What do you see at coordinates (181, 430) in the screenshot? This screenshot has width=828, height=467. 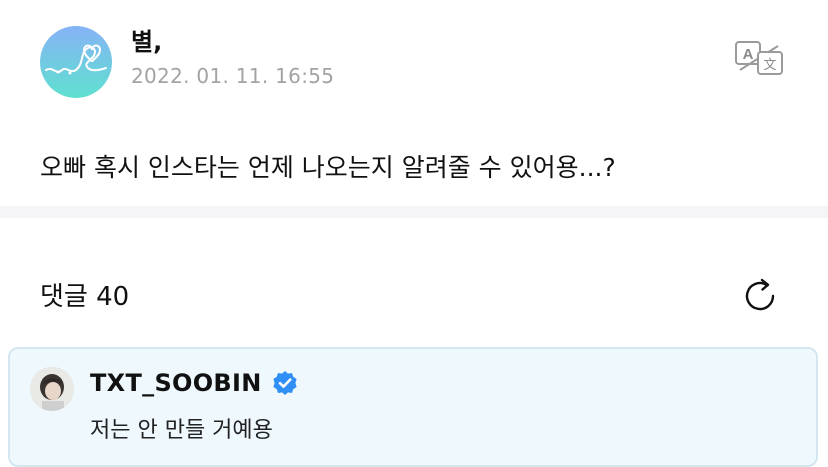 I see `comment-text: 저는 안 만들 거예용` at bounding box center [181, 430].